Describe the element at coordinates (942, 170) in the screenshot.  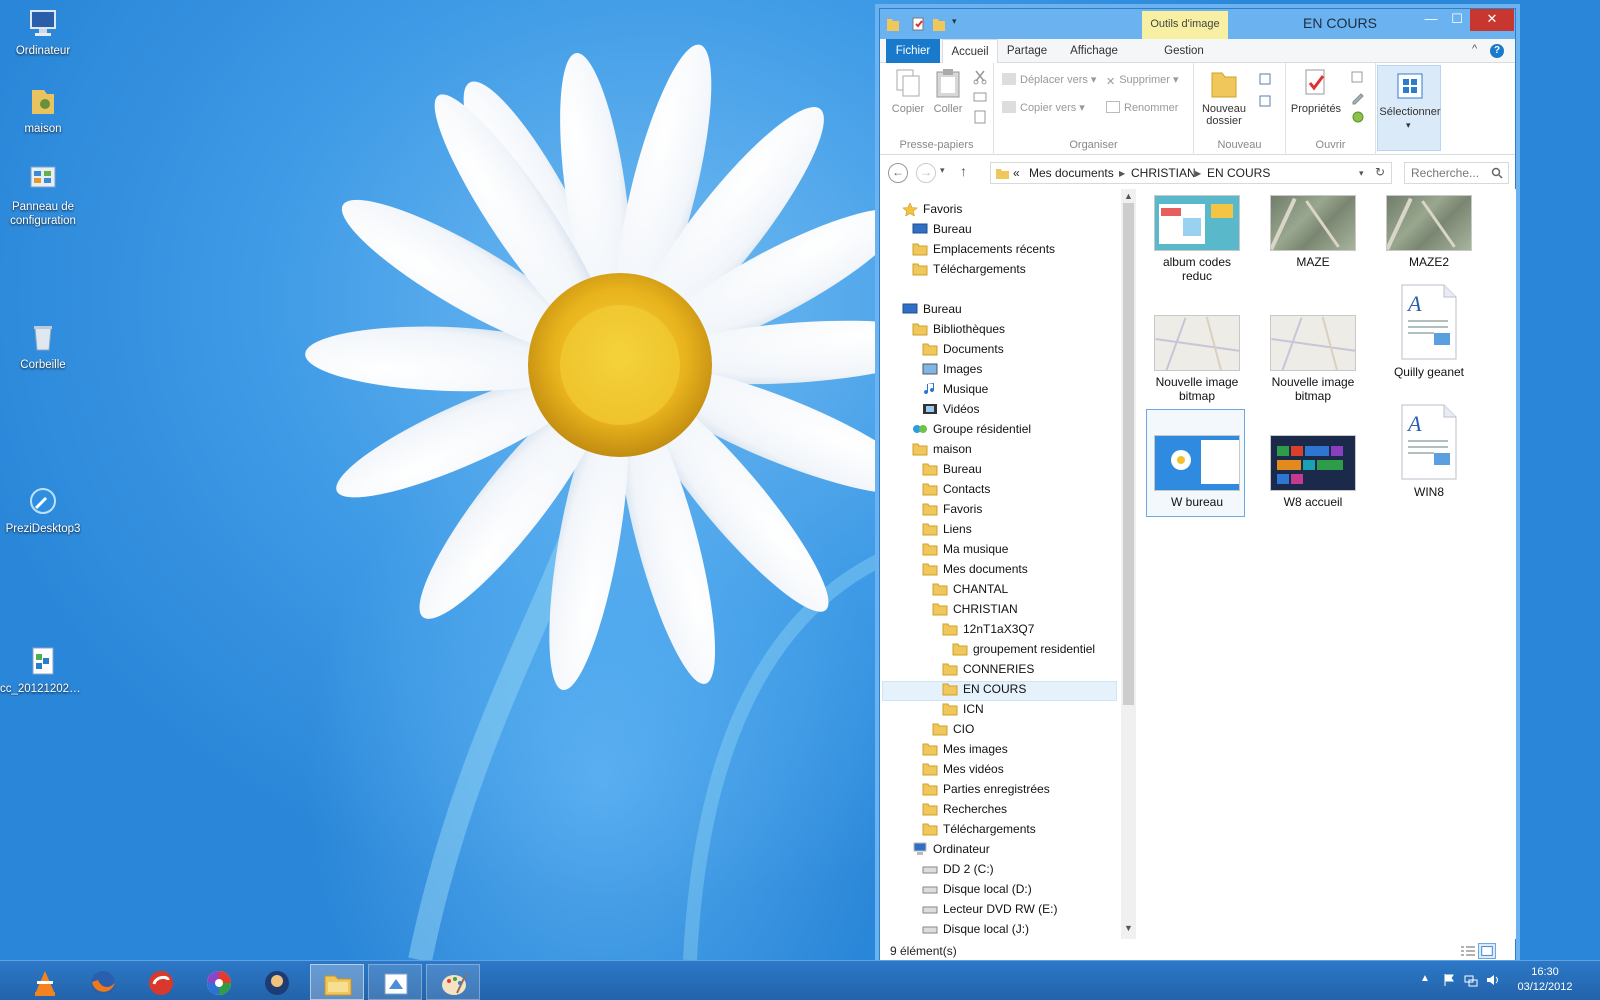
I see `recent-locations-icon: ▾` at that location.